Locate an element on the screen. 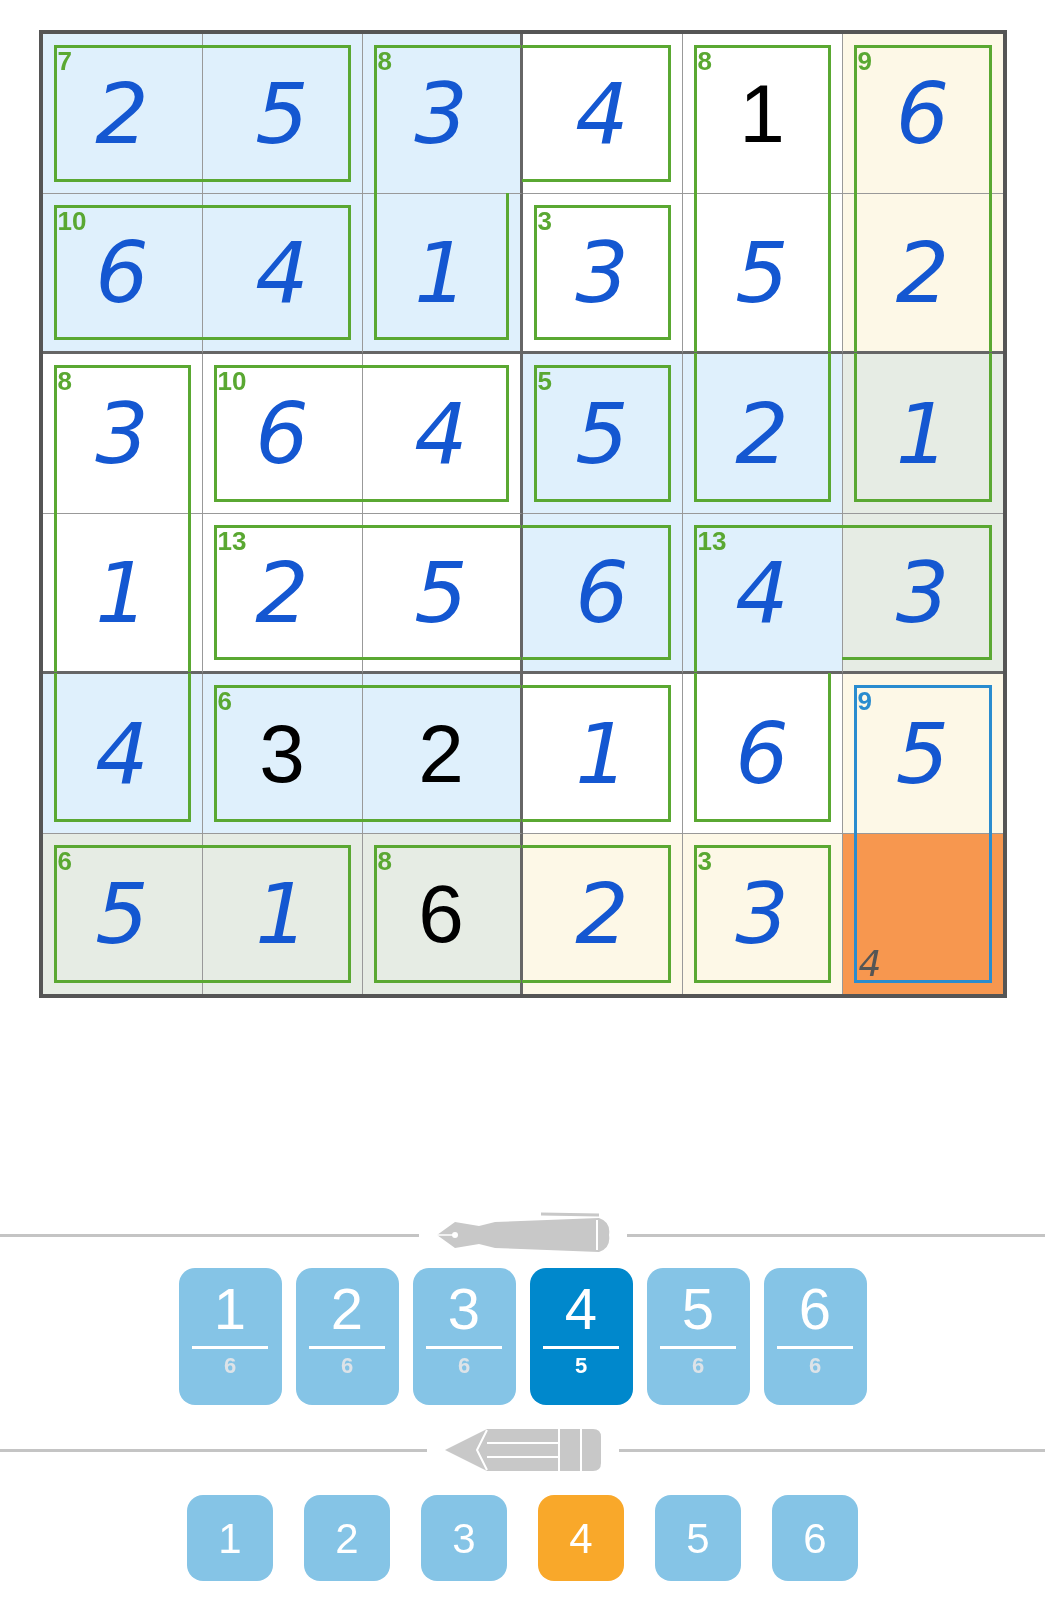 The image size is (1045, 1600). given-digit: 2 is located at coordinates (441, 753).